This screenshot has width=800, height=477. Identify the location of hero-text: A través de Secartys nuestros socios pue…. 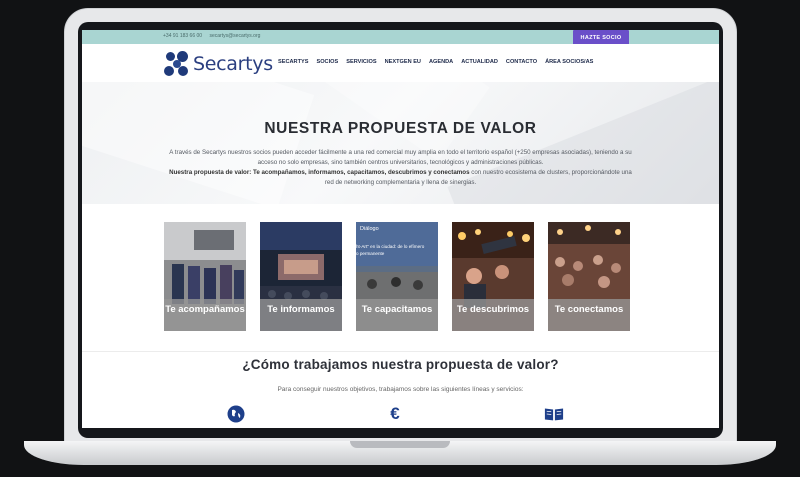
(400, 168).